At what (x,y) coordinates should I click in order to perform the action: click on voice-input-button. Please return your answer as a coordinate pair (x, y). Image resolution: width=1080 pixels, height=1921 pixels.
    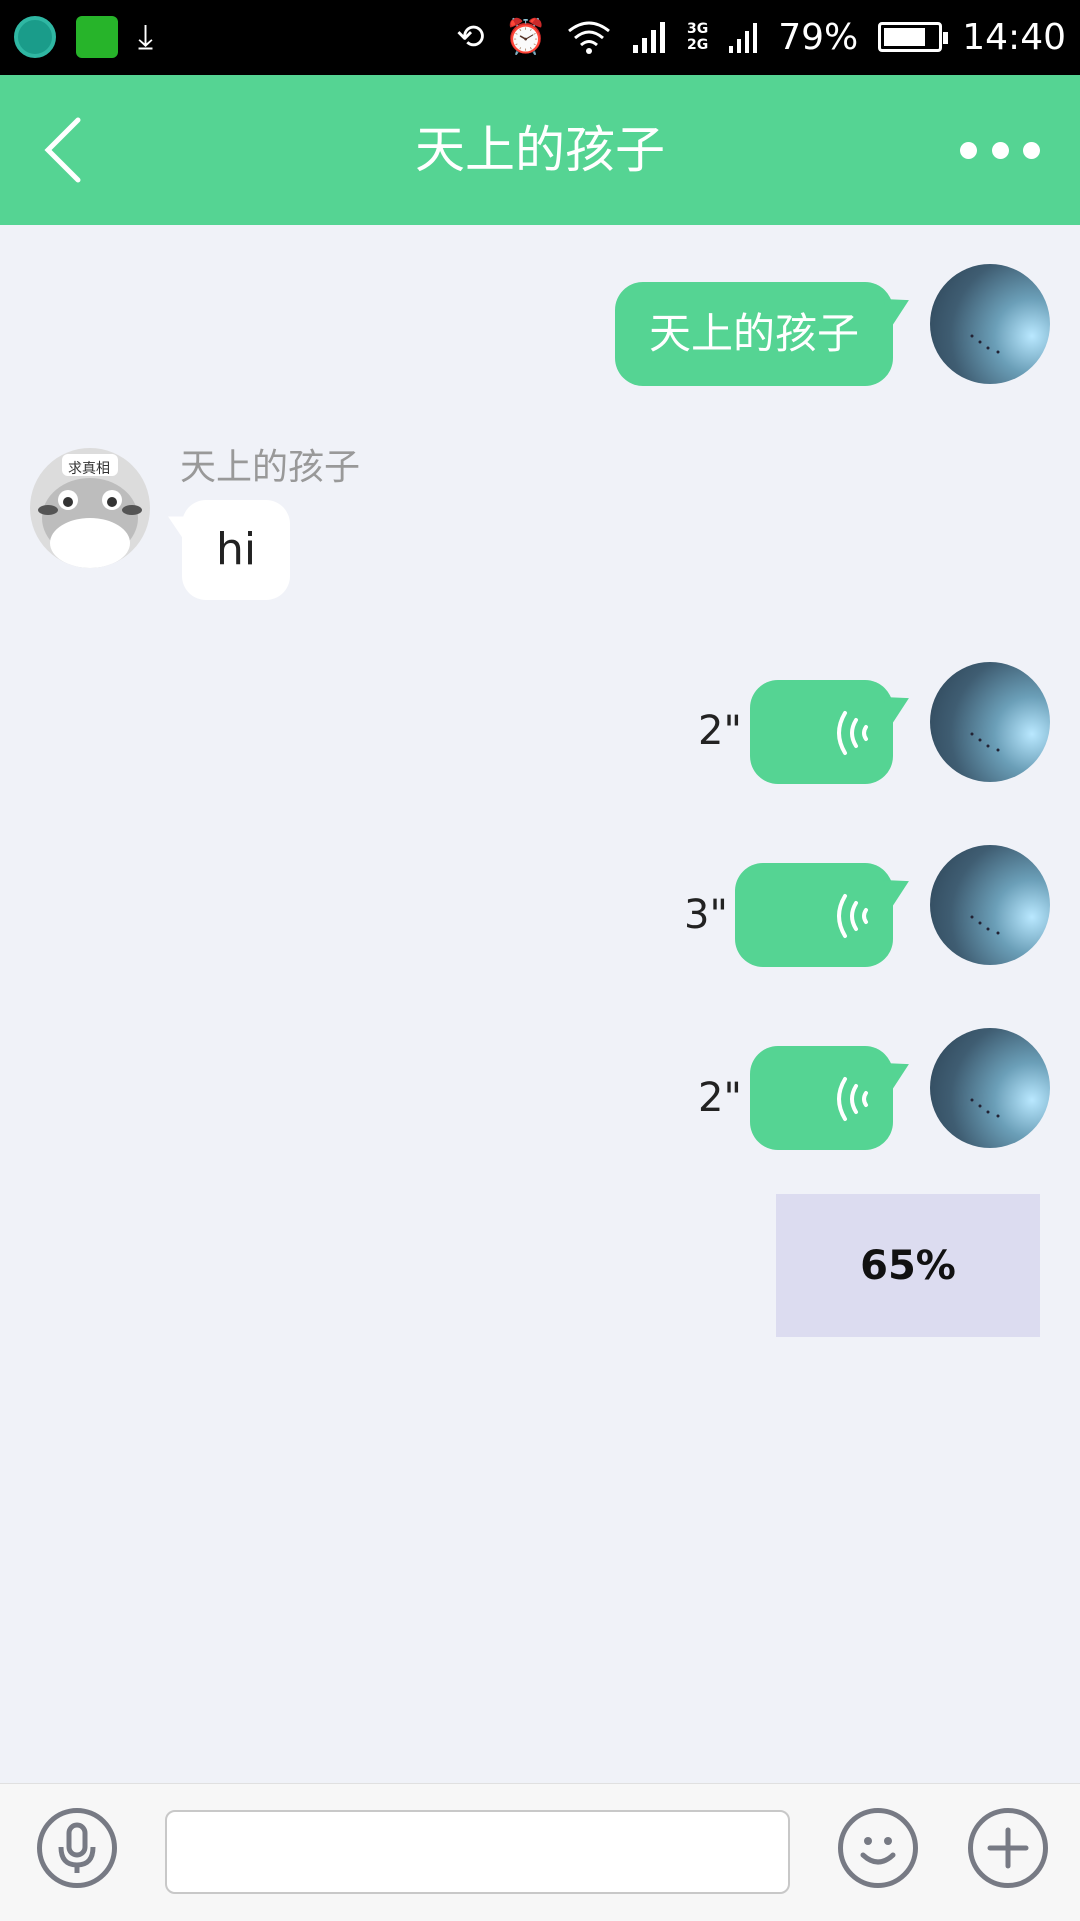
    Looking at the image, I should click on (77, 1848).